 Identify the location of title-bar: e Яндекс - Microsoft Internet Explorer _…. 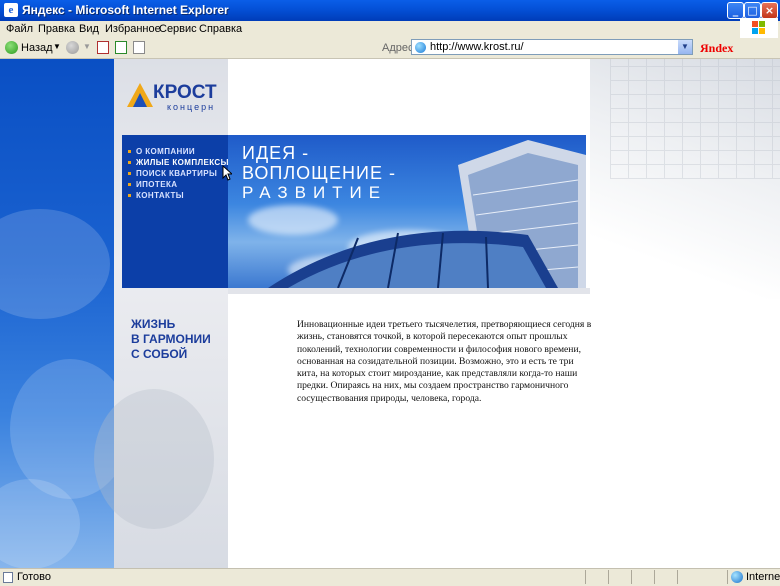
(390, 10).